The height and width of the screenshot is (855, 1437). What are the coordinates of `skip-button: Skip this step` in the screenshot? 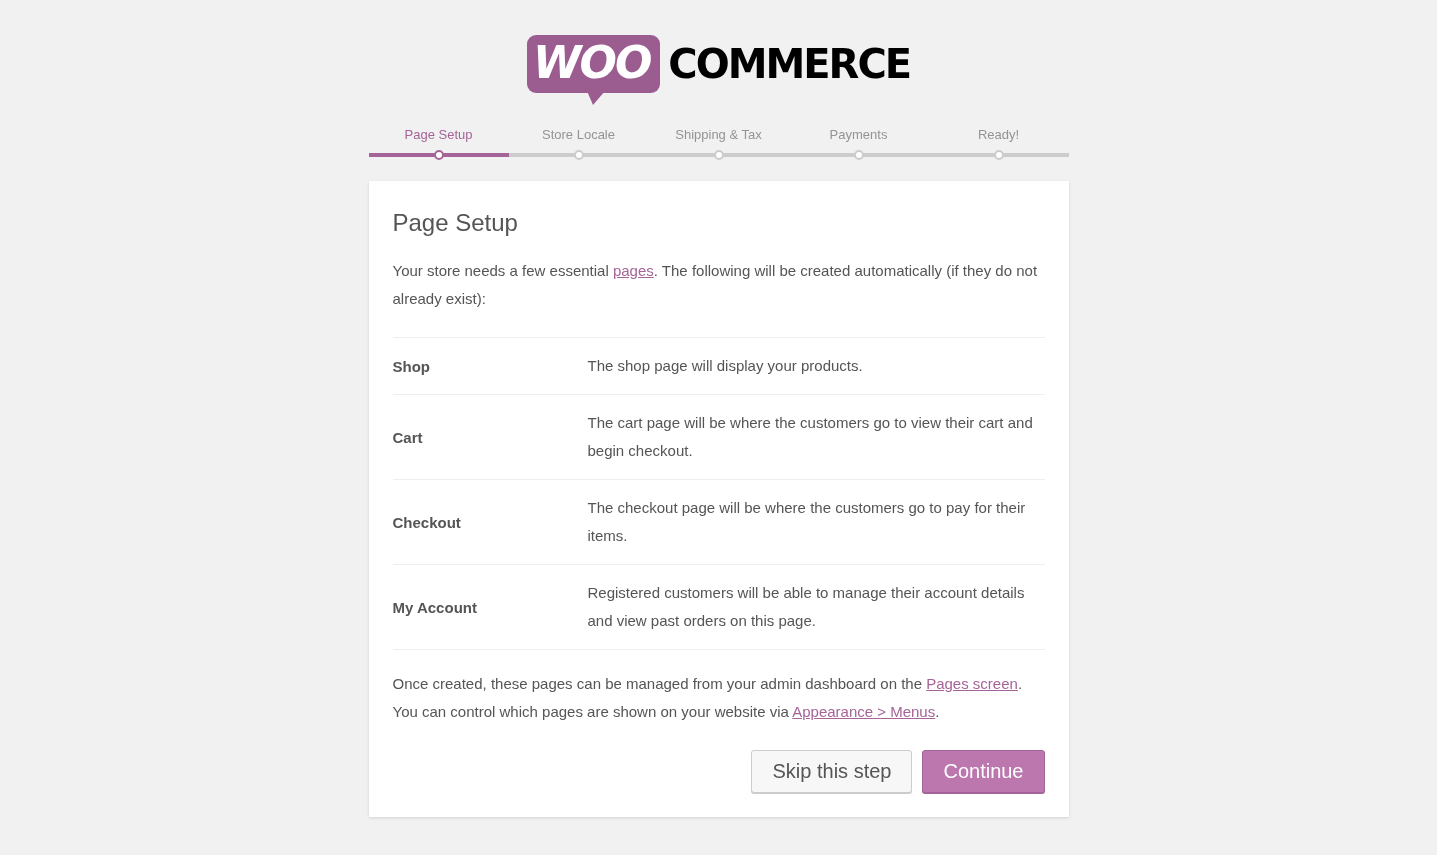 It's located at (832, 771).